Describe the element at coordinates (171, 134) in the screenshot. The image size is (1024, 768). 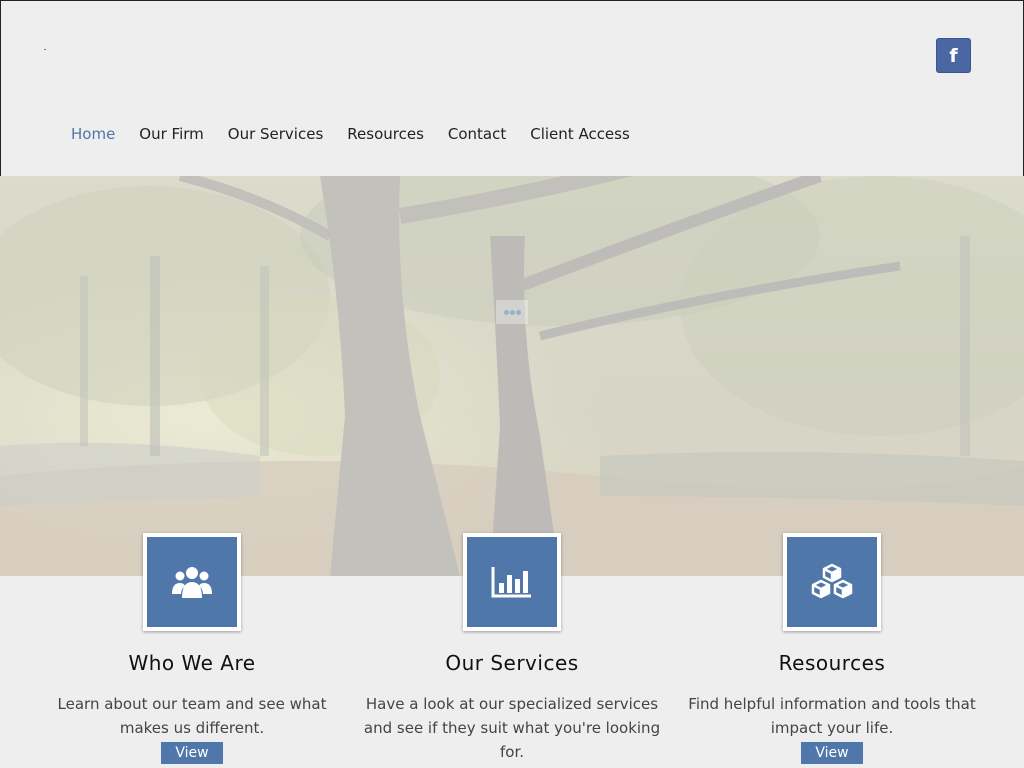
I see `nav-item-our-firm: Our Firm` at that location.